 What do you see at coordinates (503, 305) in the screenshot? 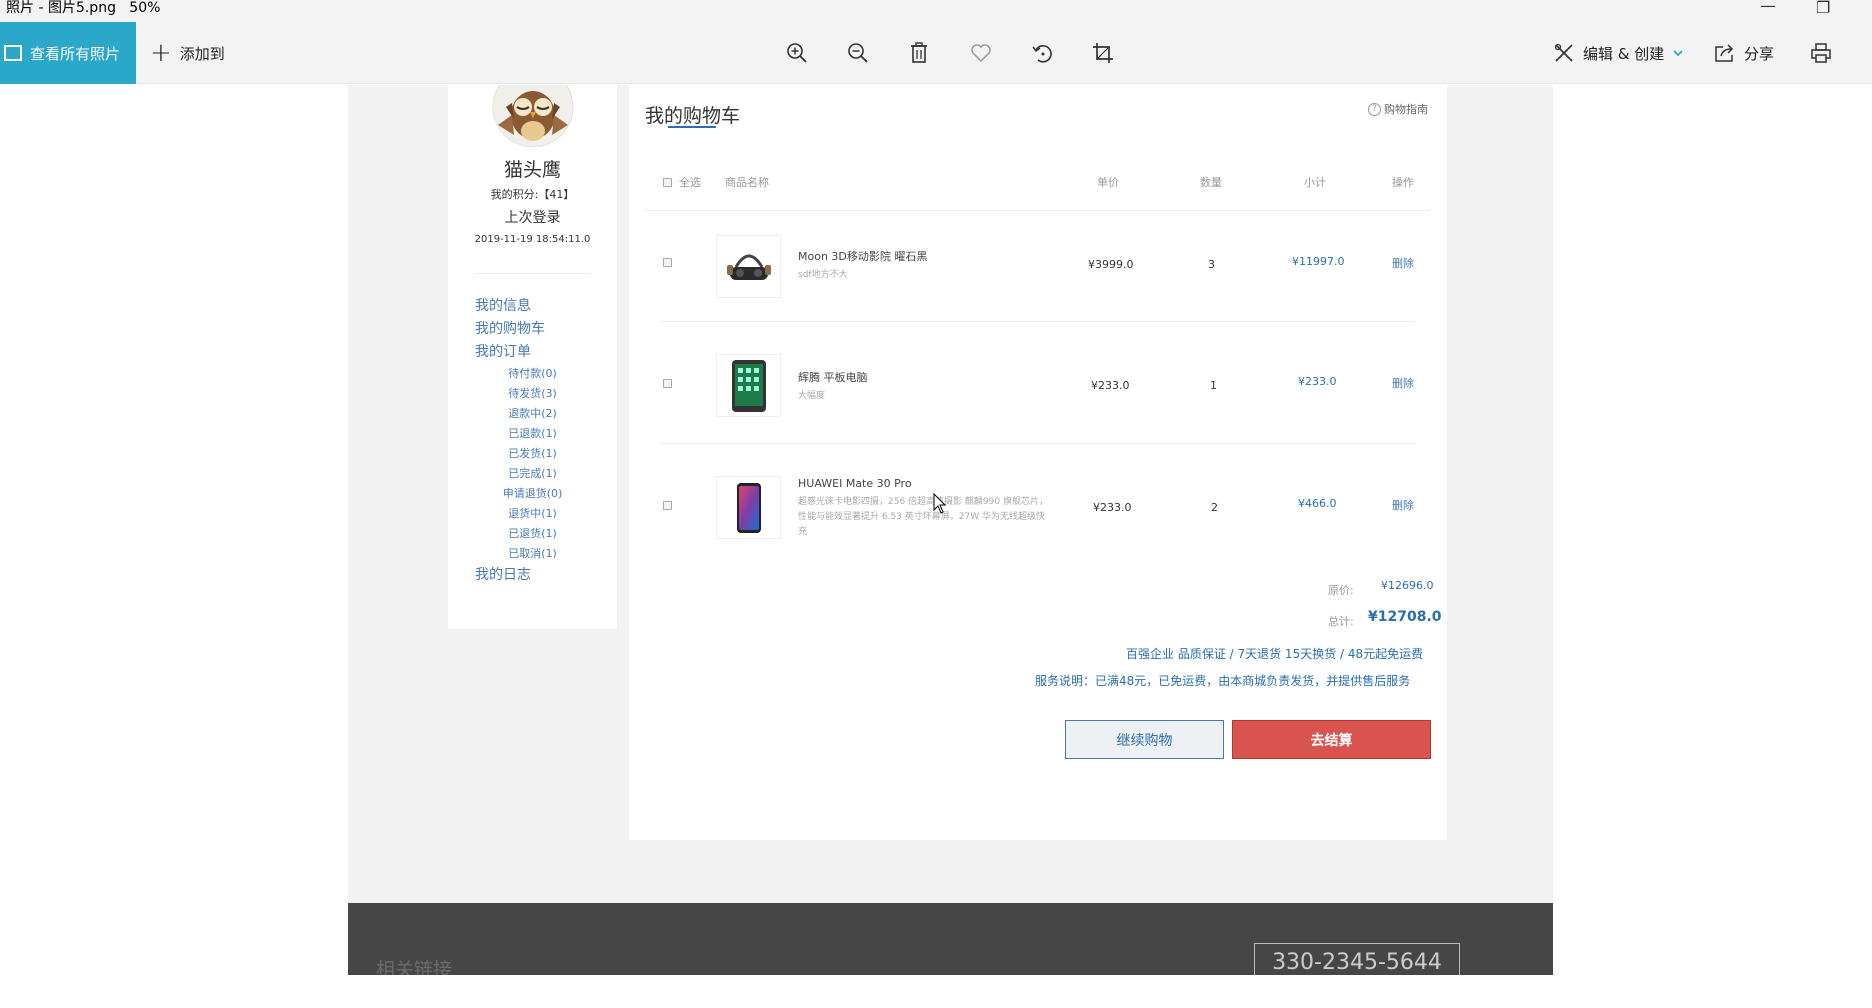
I see `nav-my-info: 我的信息` at bounding box center [503, 305].